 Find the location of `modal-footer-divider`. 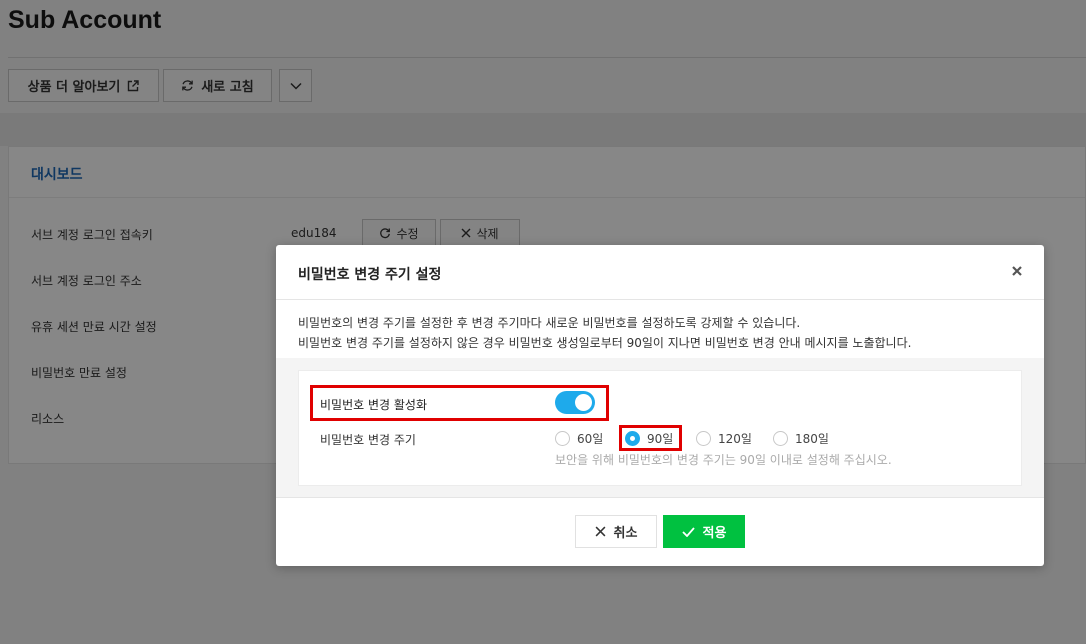

modal-footer-divider is located at coordinates (660, 497).